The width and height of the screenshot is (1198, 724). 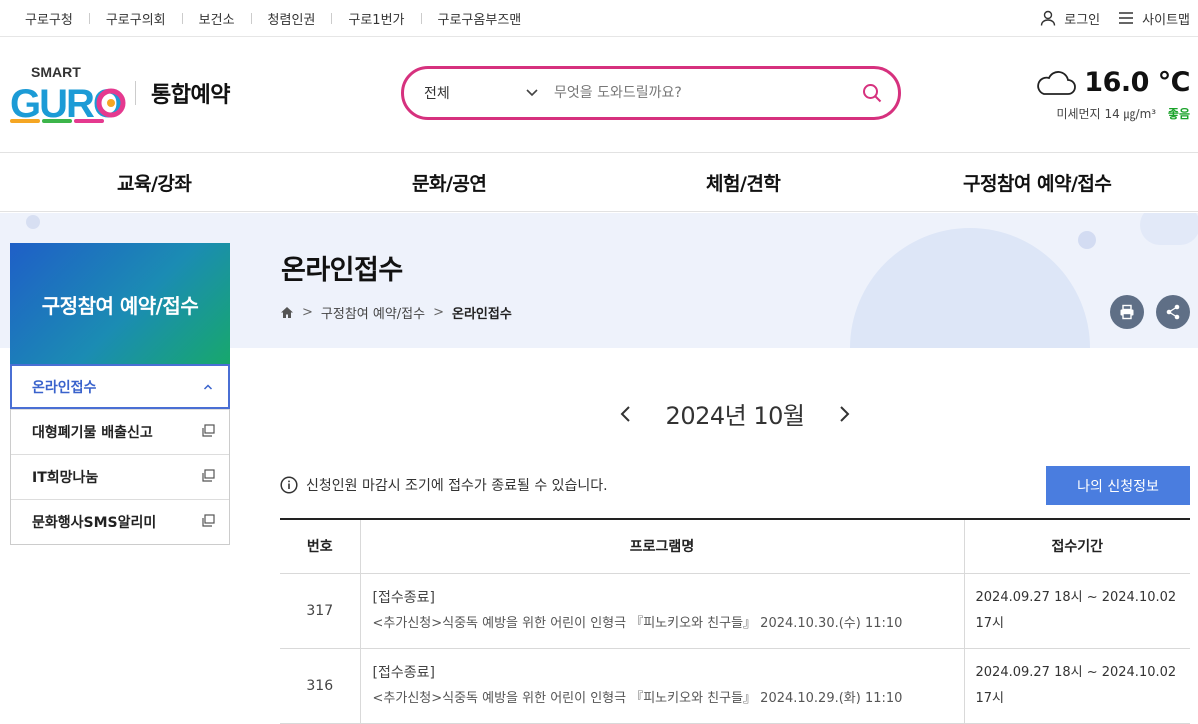 I want to click on smart-guro-logo: SMART GURO, so click(x=68, y=94).